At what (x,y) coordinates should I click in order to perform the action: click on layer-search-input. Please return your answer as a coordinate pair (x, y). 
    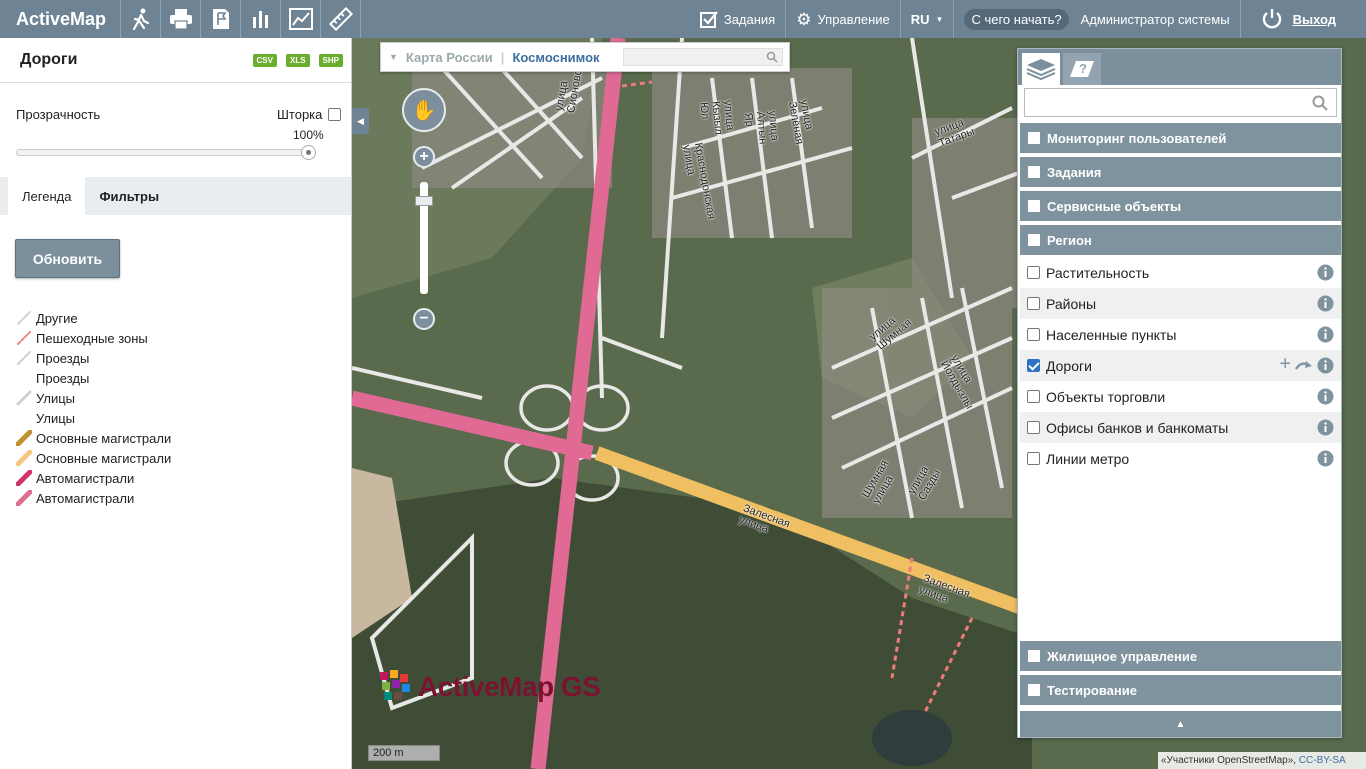
    Looking at the image, I should click on (1180, 102).